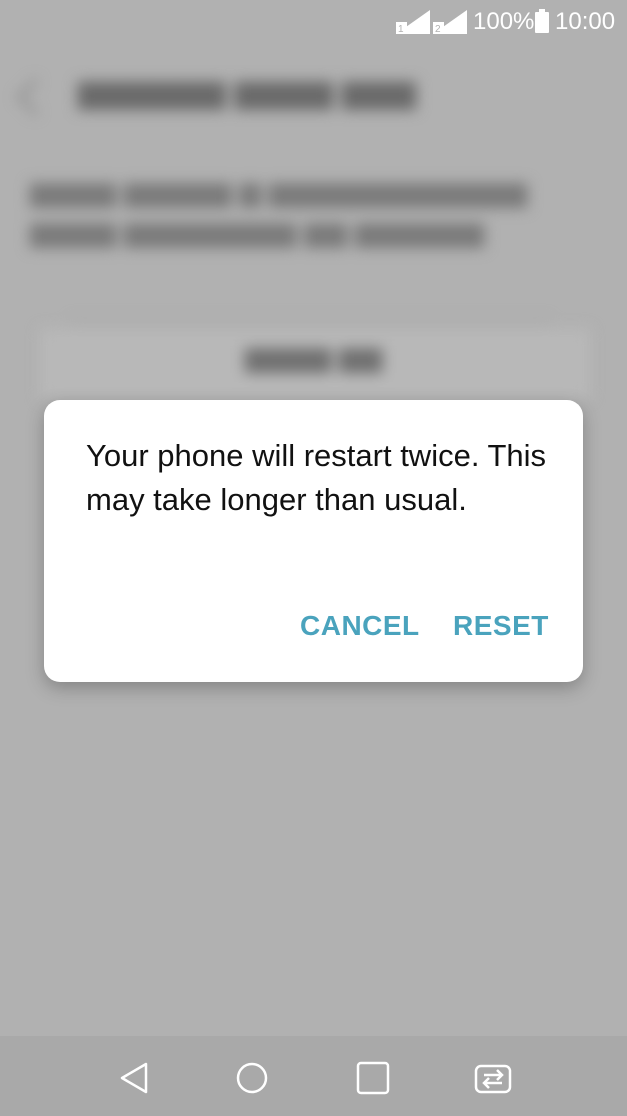 Image resolution: width=627 pixels, height=1116 pixels. Describe the element at coordinates (501, 626) in the screenshot. I see `reset-button: RESET` at that location.